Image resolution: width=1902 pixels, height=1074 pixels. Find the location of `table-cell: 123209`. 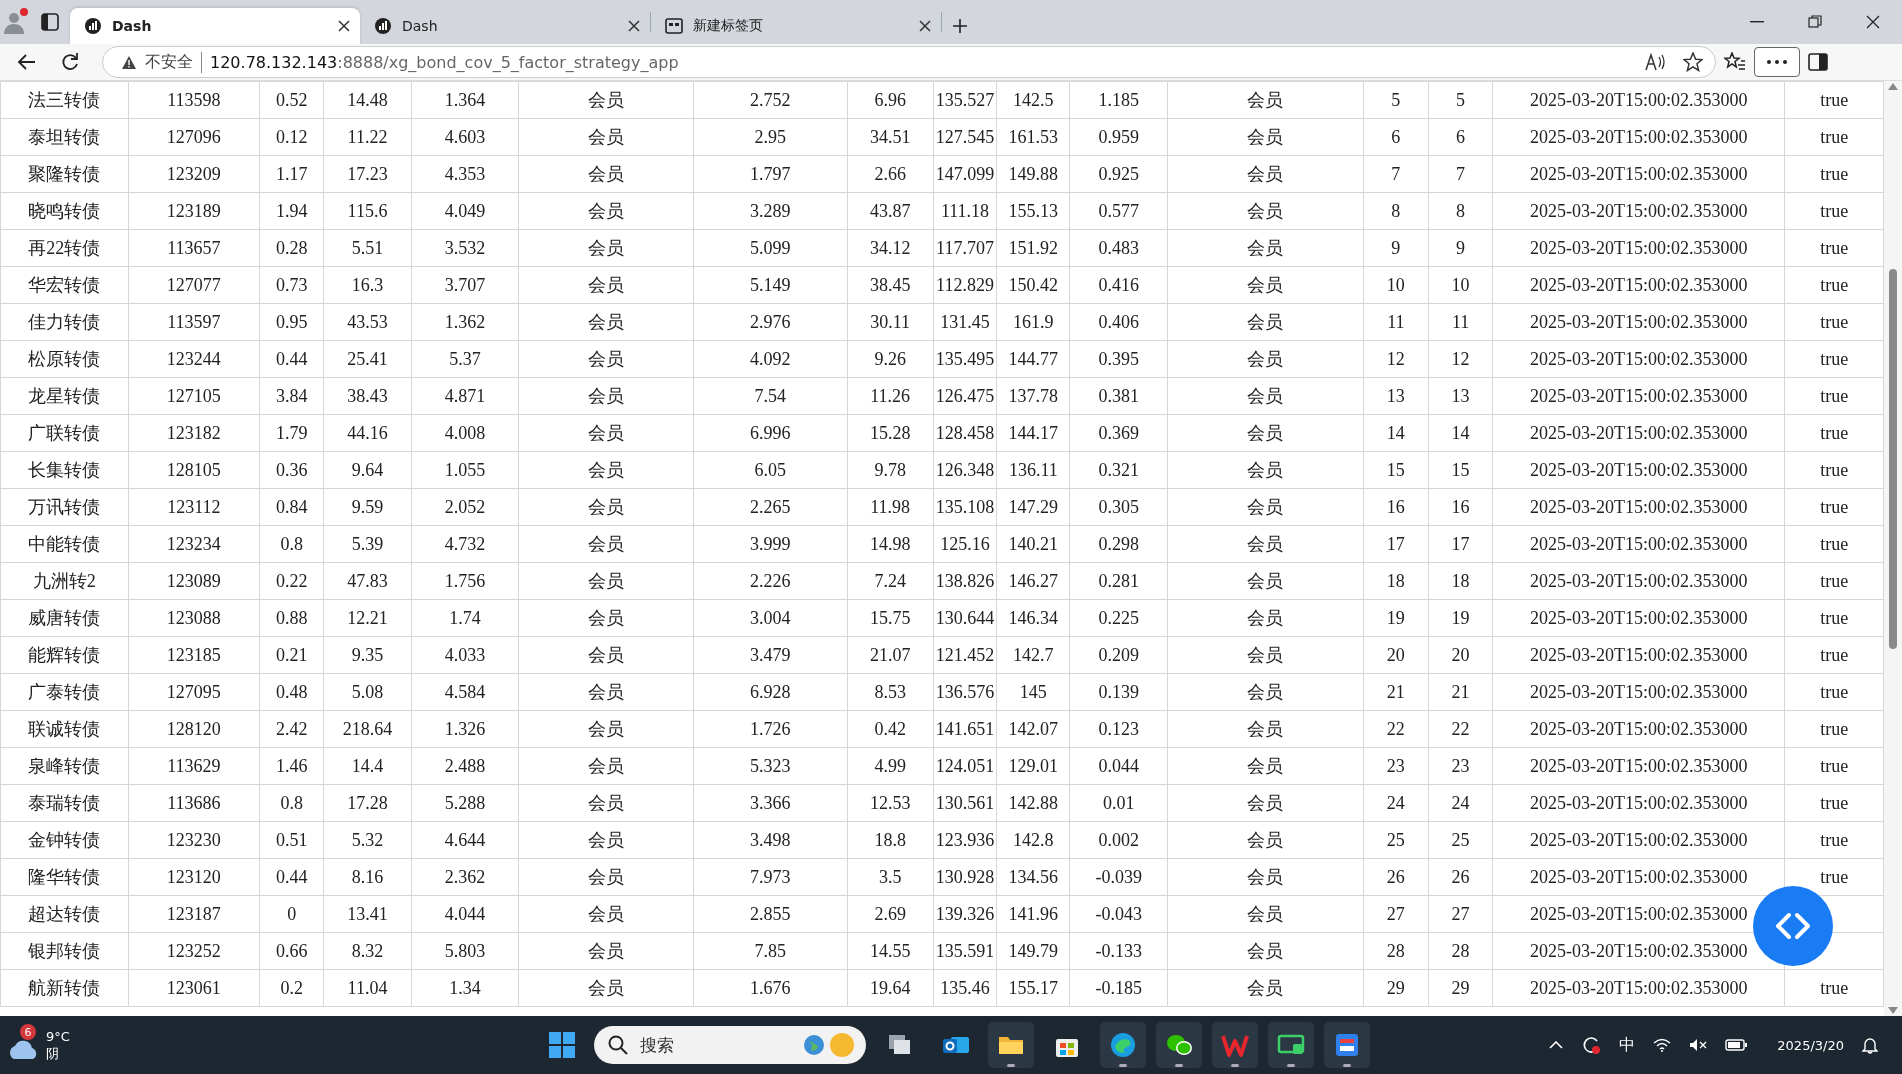

table-cell: 123209 is located at coordinates (194, 174).